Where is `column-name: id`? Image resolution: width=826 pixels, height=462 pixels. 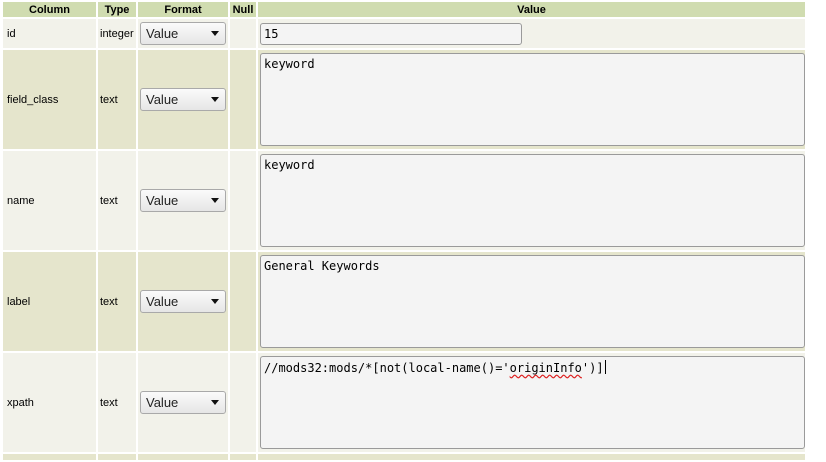 column-name: id is located at coordinates (49, 33).